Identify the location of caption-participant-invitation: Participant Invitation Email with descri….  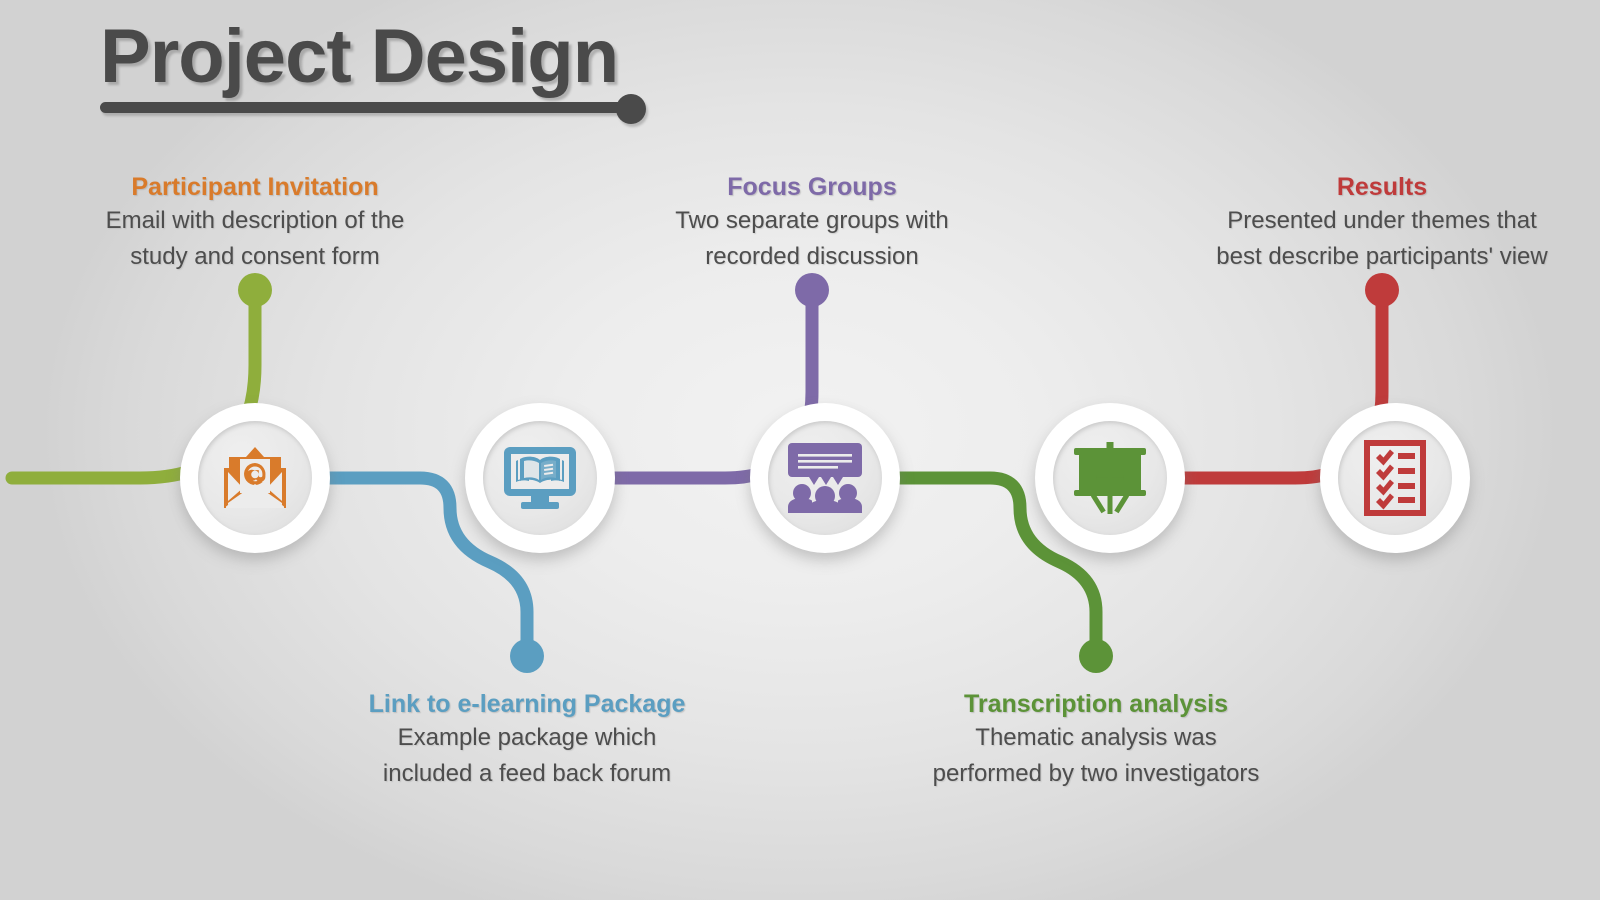
(255, 223).